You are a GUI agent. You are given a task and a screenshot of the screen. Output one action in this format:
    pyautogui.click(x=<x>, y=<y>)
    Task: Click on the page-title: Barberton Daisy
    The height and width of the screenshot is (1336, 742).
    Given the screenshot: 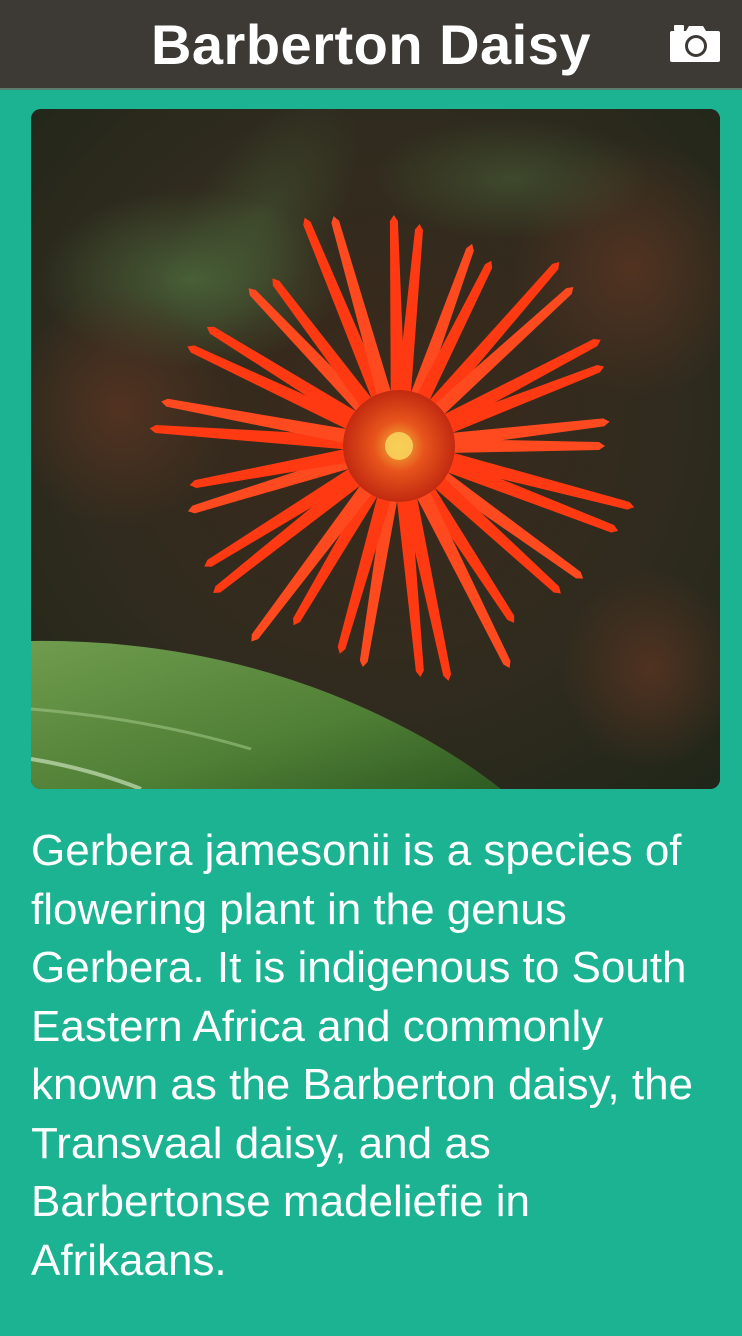 What is the action you would take?
    pyautogui.click(x=371, y=44)
    